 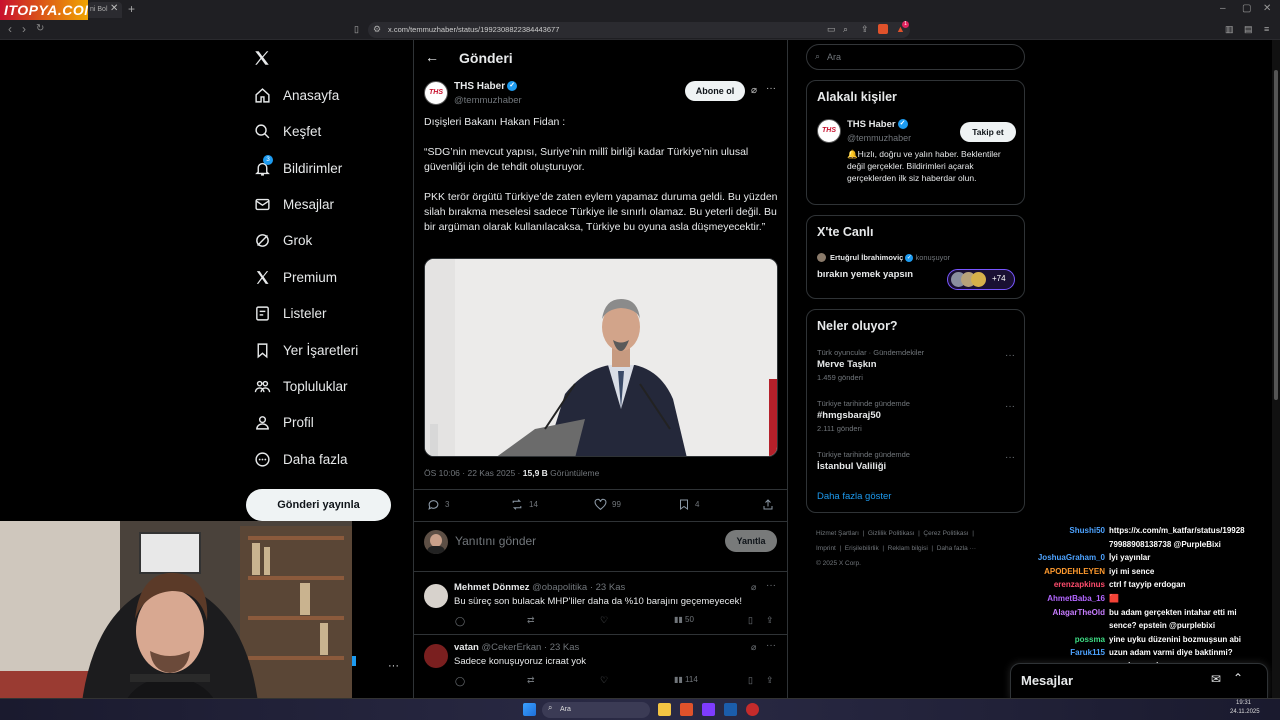 I want to click on related-handle: @temmuzhaber, so click(x=879, y=138).